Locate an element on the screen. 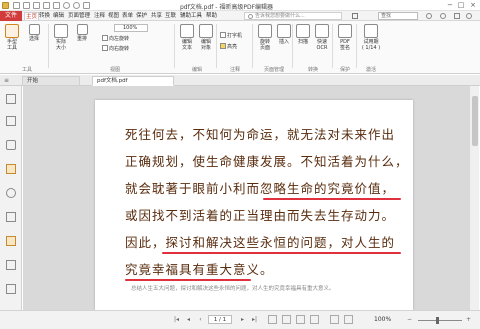  tabs-menu-icon: ≡ is located at coordinates (9, 81).